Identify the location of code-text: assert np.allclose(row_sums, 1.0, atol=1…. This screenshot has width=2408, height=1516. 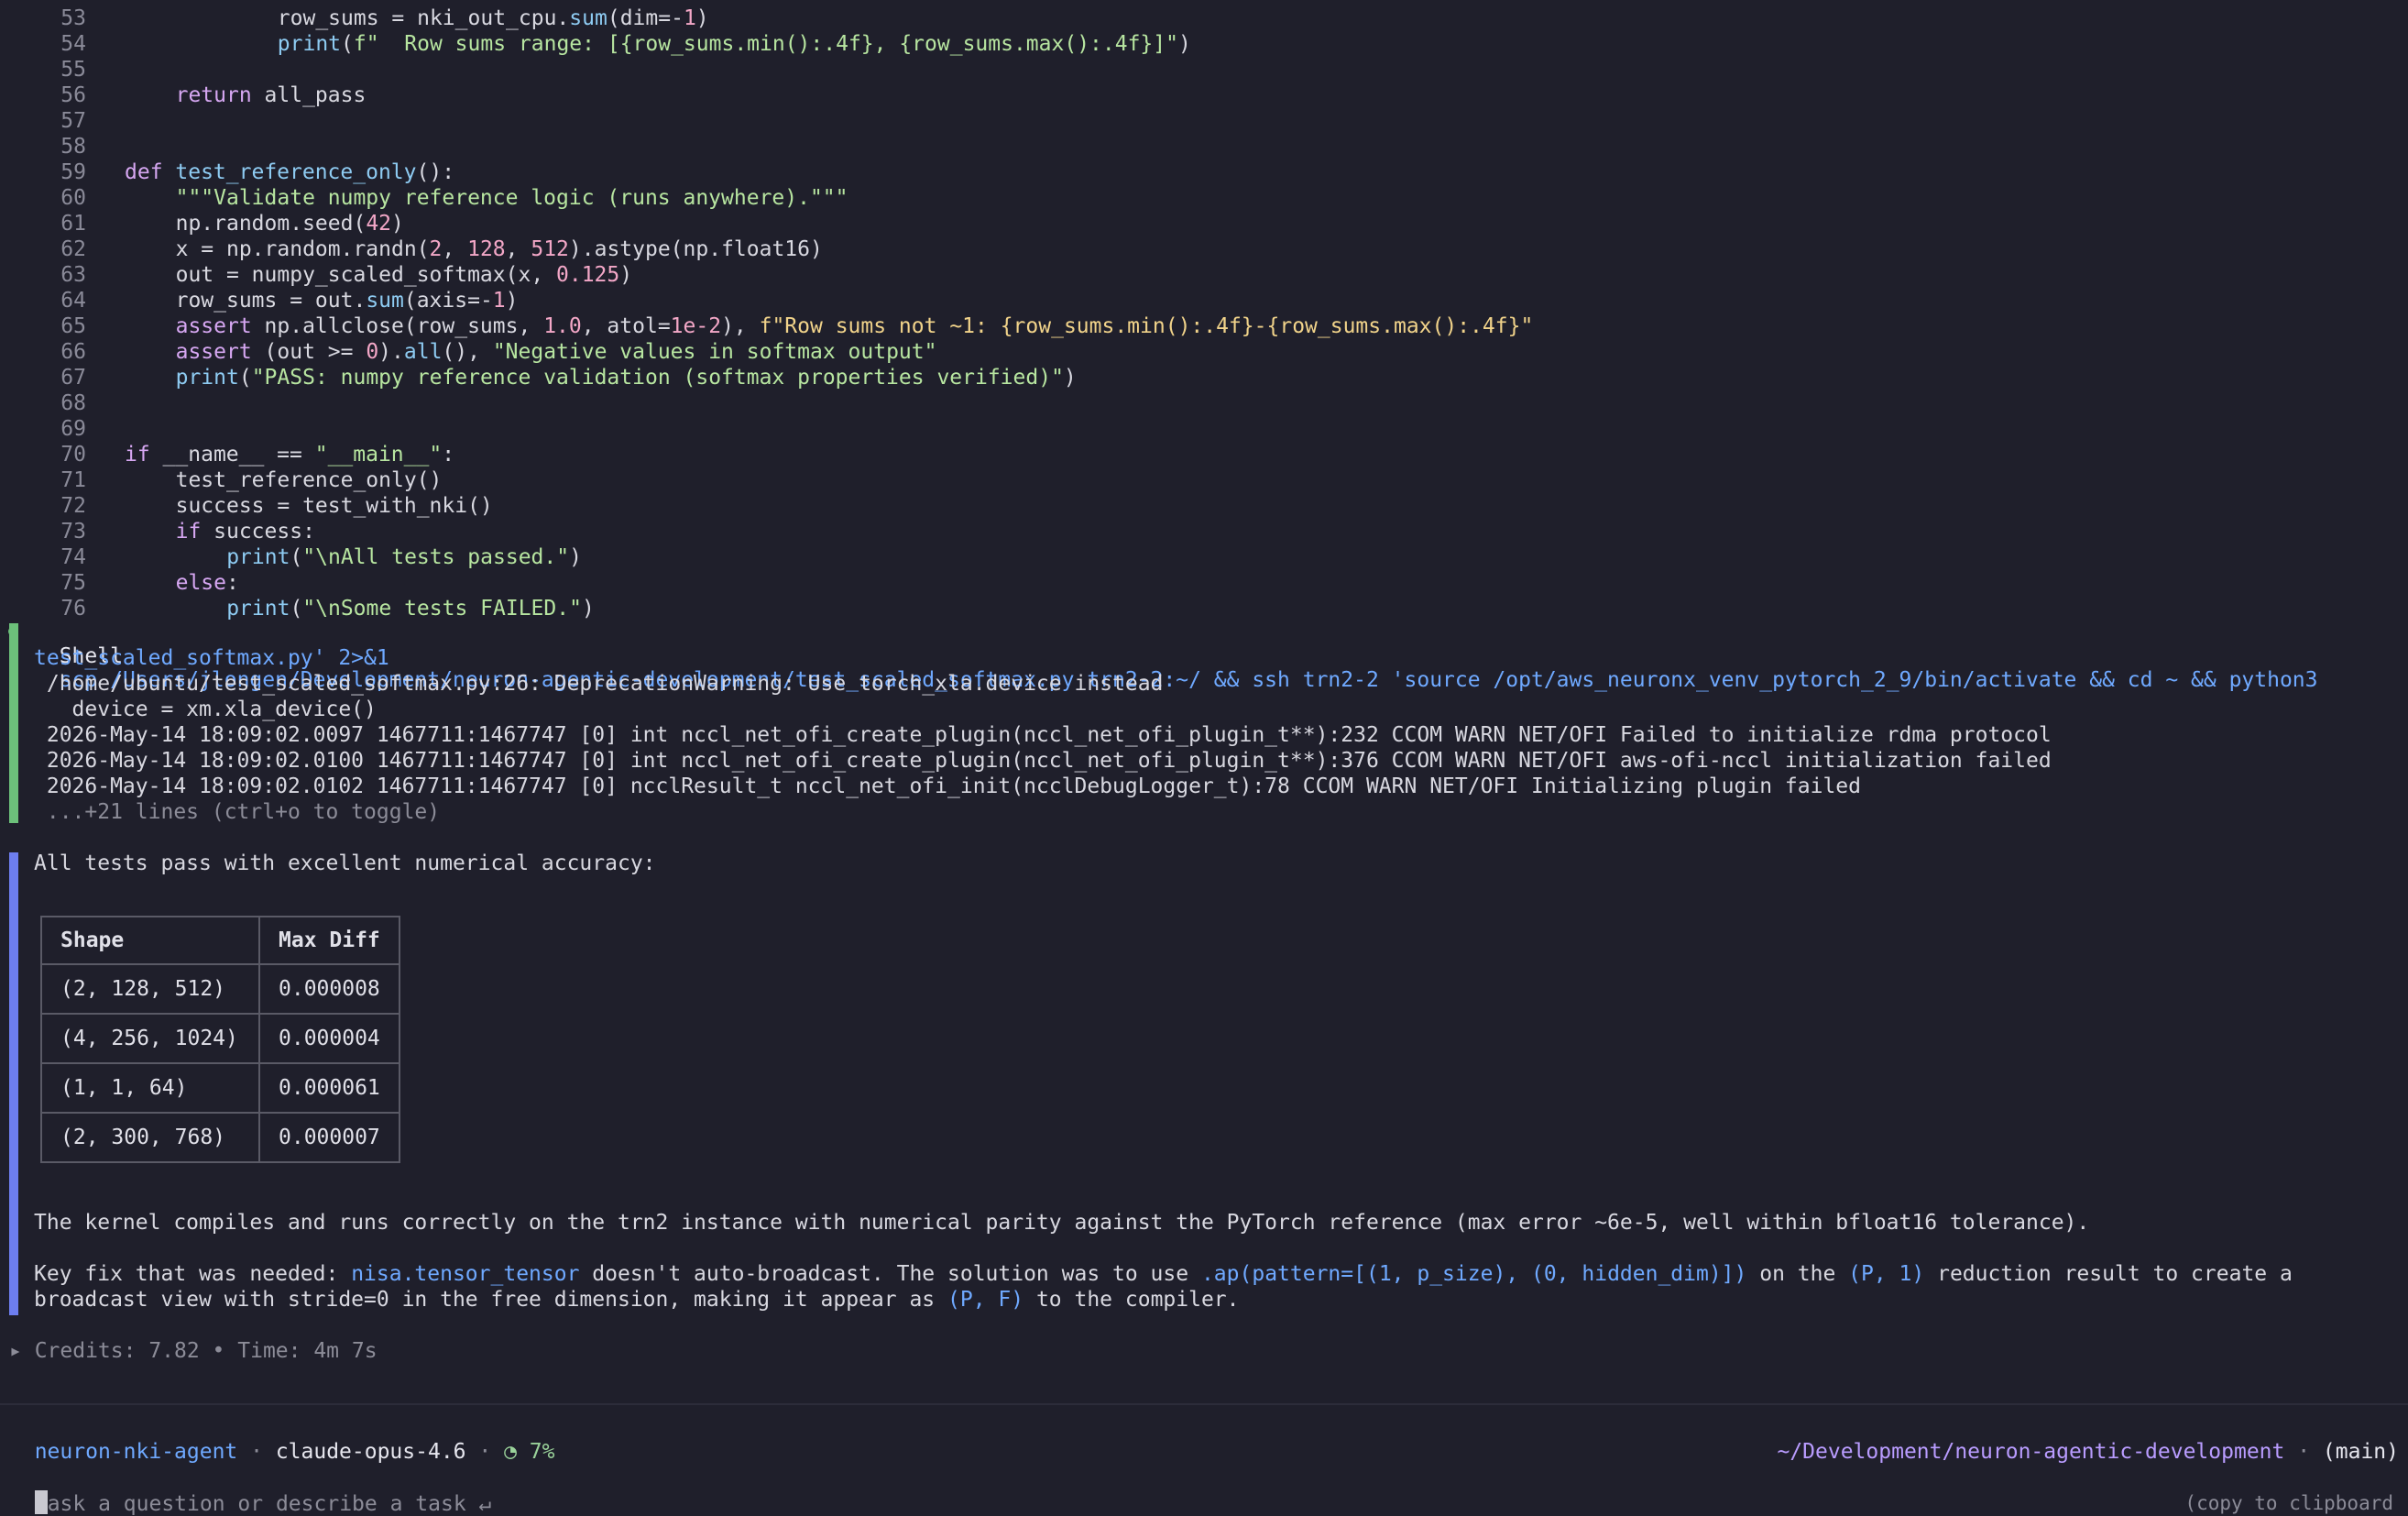
(854, 326).